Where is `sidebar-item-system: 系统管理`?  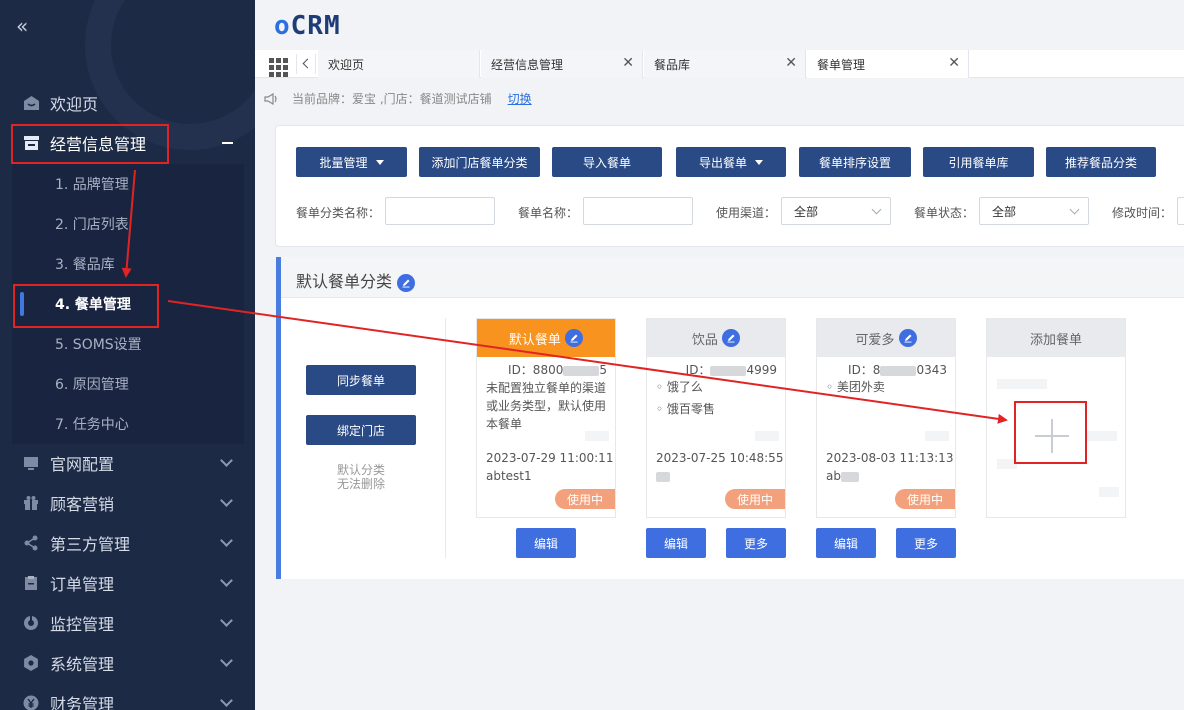 sidebar-item-system: 系统管理 is located at coordinates (127, 663).